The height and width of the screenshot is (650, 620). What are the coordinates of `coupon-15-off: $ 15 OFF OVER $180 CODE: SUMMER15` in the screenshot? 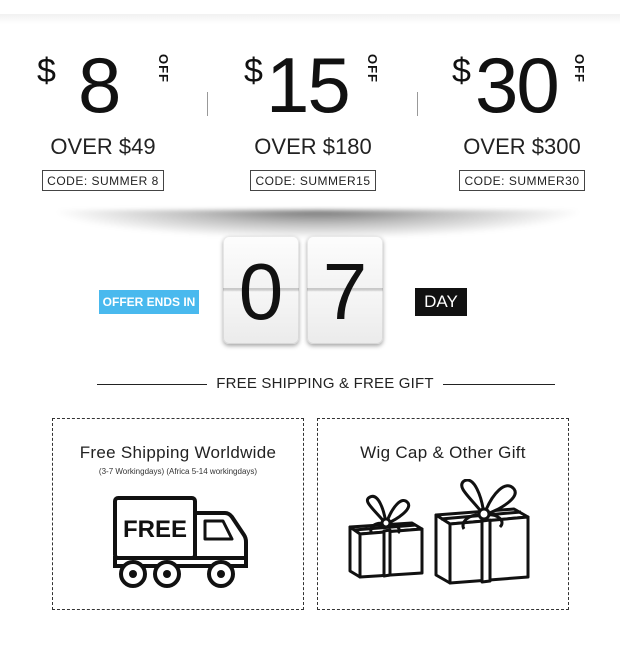 It's located at (313, 120).